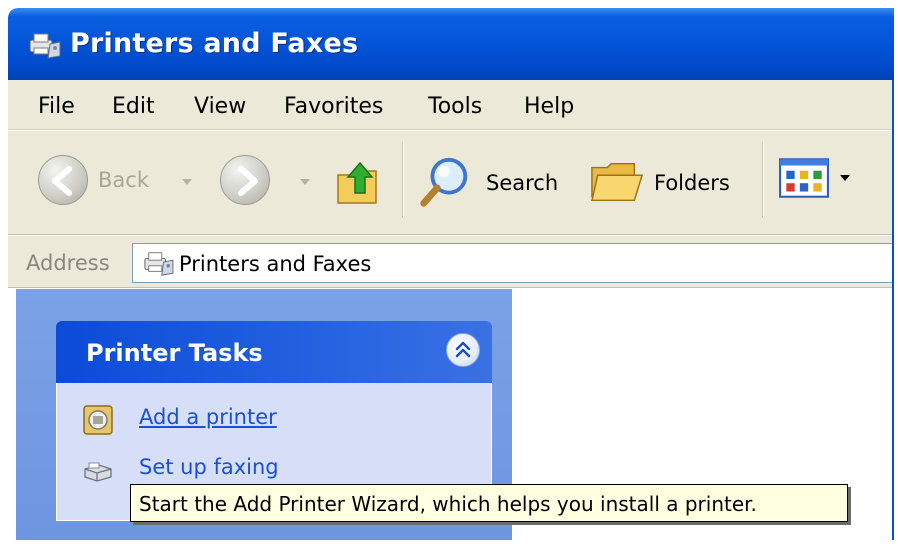 The height and width of the screenshot is (548, 898). What do you see at coordinates (522, 183) in the screenshot?
I see `search-label: Search` at bounding box center [522, 183].